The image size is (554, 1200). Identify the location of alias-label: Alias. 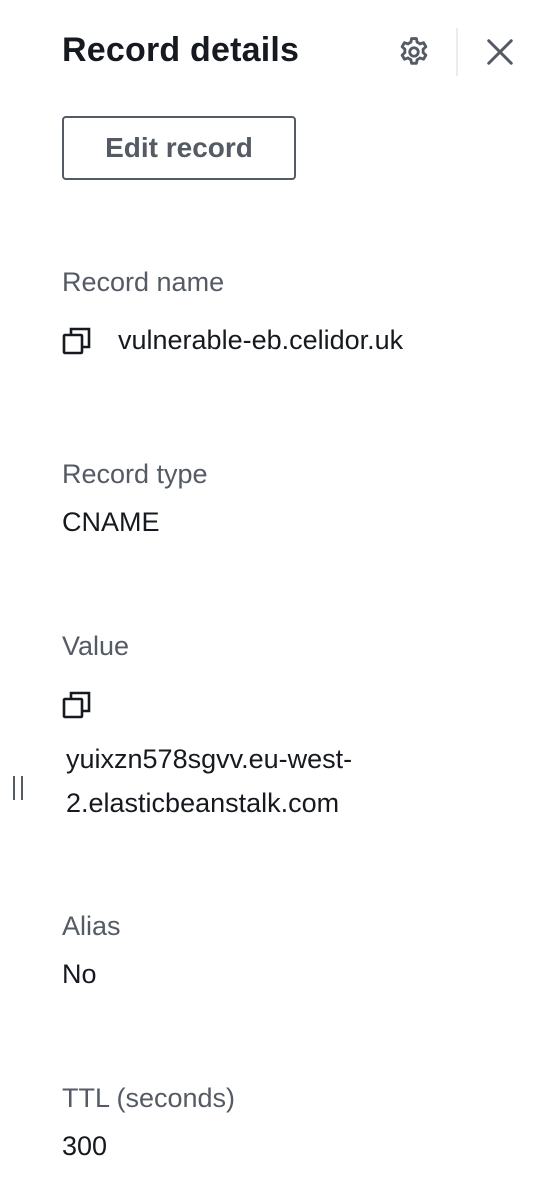
(91, 926).